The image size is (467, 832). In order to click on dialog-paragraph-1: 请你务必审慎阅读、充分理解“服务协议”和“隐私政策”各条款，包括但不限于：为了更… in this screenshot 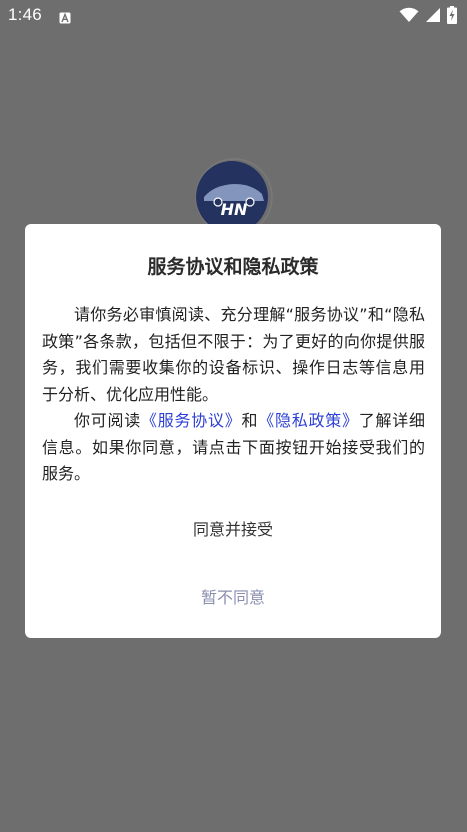, I will do `click(233, 354)`.